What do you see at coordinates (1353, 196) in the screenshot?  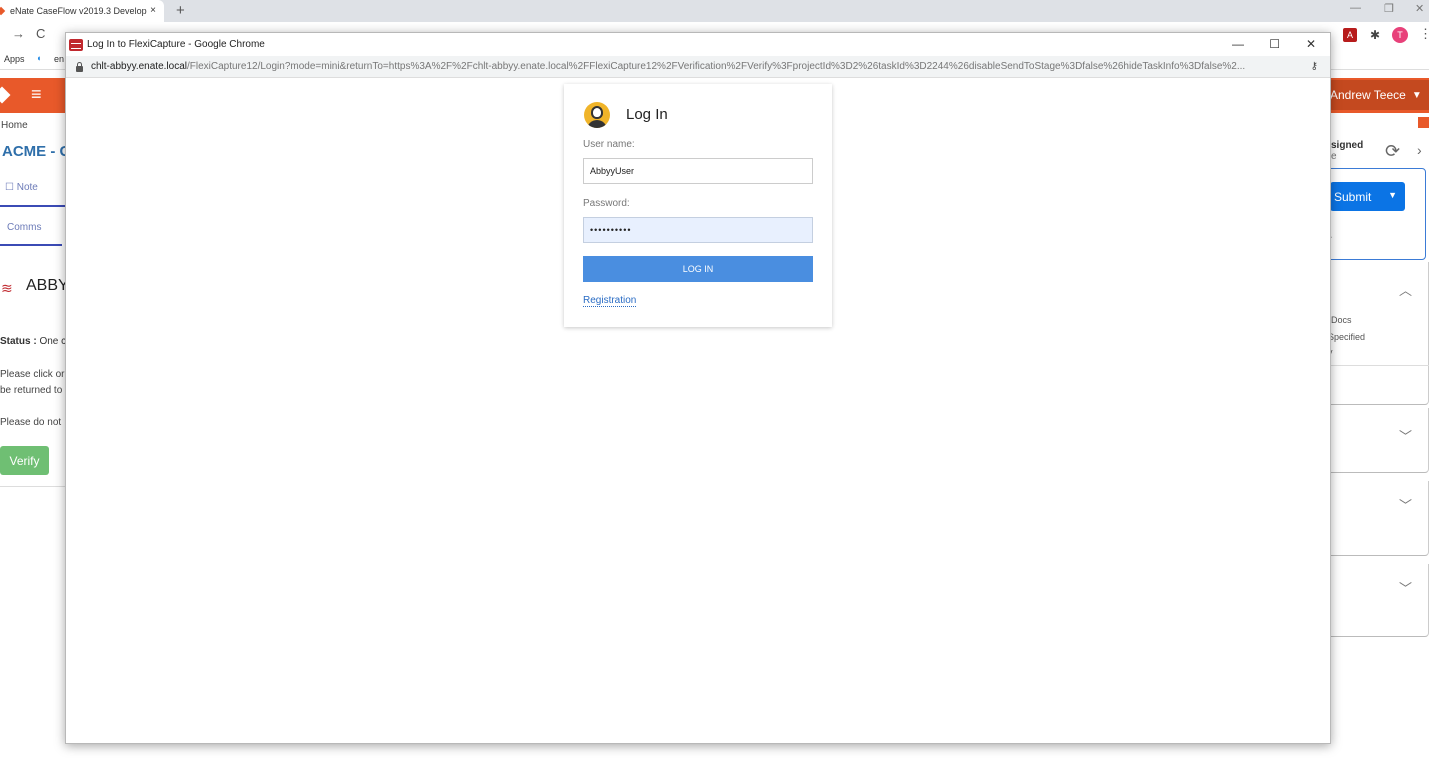 I see `submit-label: Submit` at bounding box center [1353, 196].